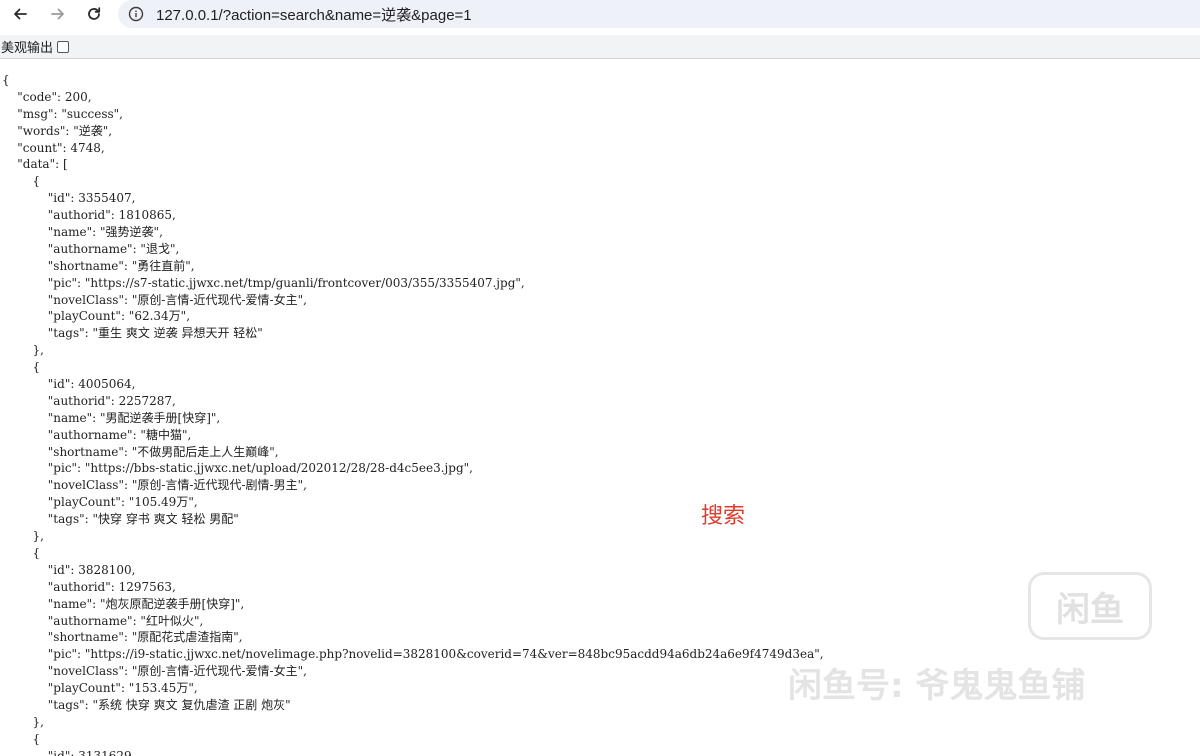 This screenshot has height=756, width=1200. What do you see at coordinates (35, 164) in the screenshot?
I see `json-line: "data": [` at bounding box center [35, 164].